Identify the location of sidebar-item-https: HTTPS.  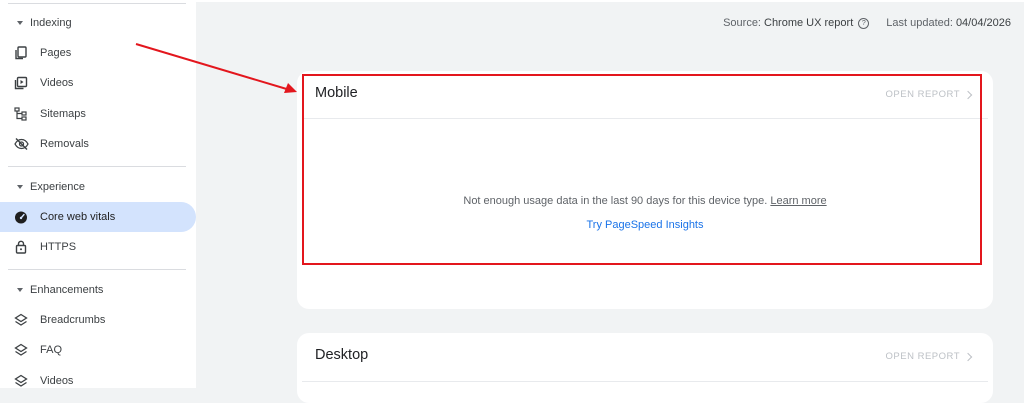
(98, 247).